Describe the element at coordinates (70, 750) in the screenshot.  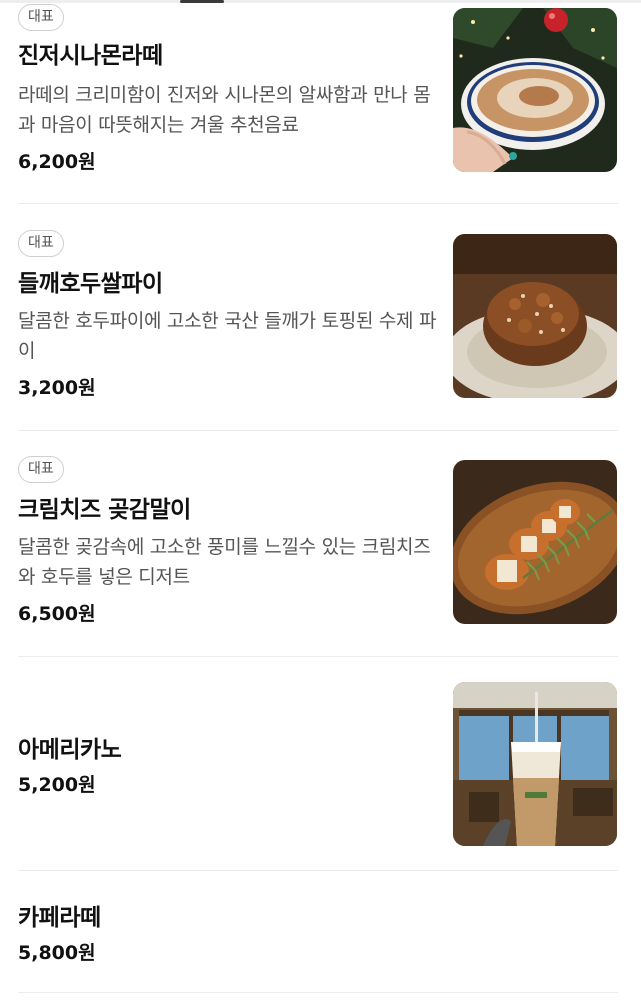
I see `menu-item-name: 아메리카노` at that location.